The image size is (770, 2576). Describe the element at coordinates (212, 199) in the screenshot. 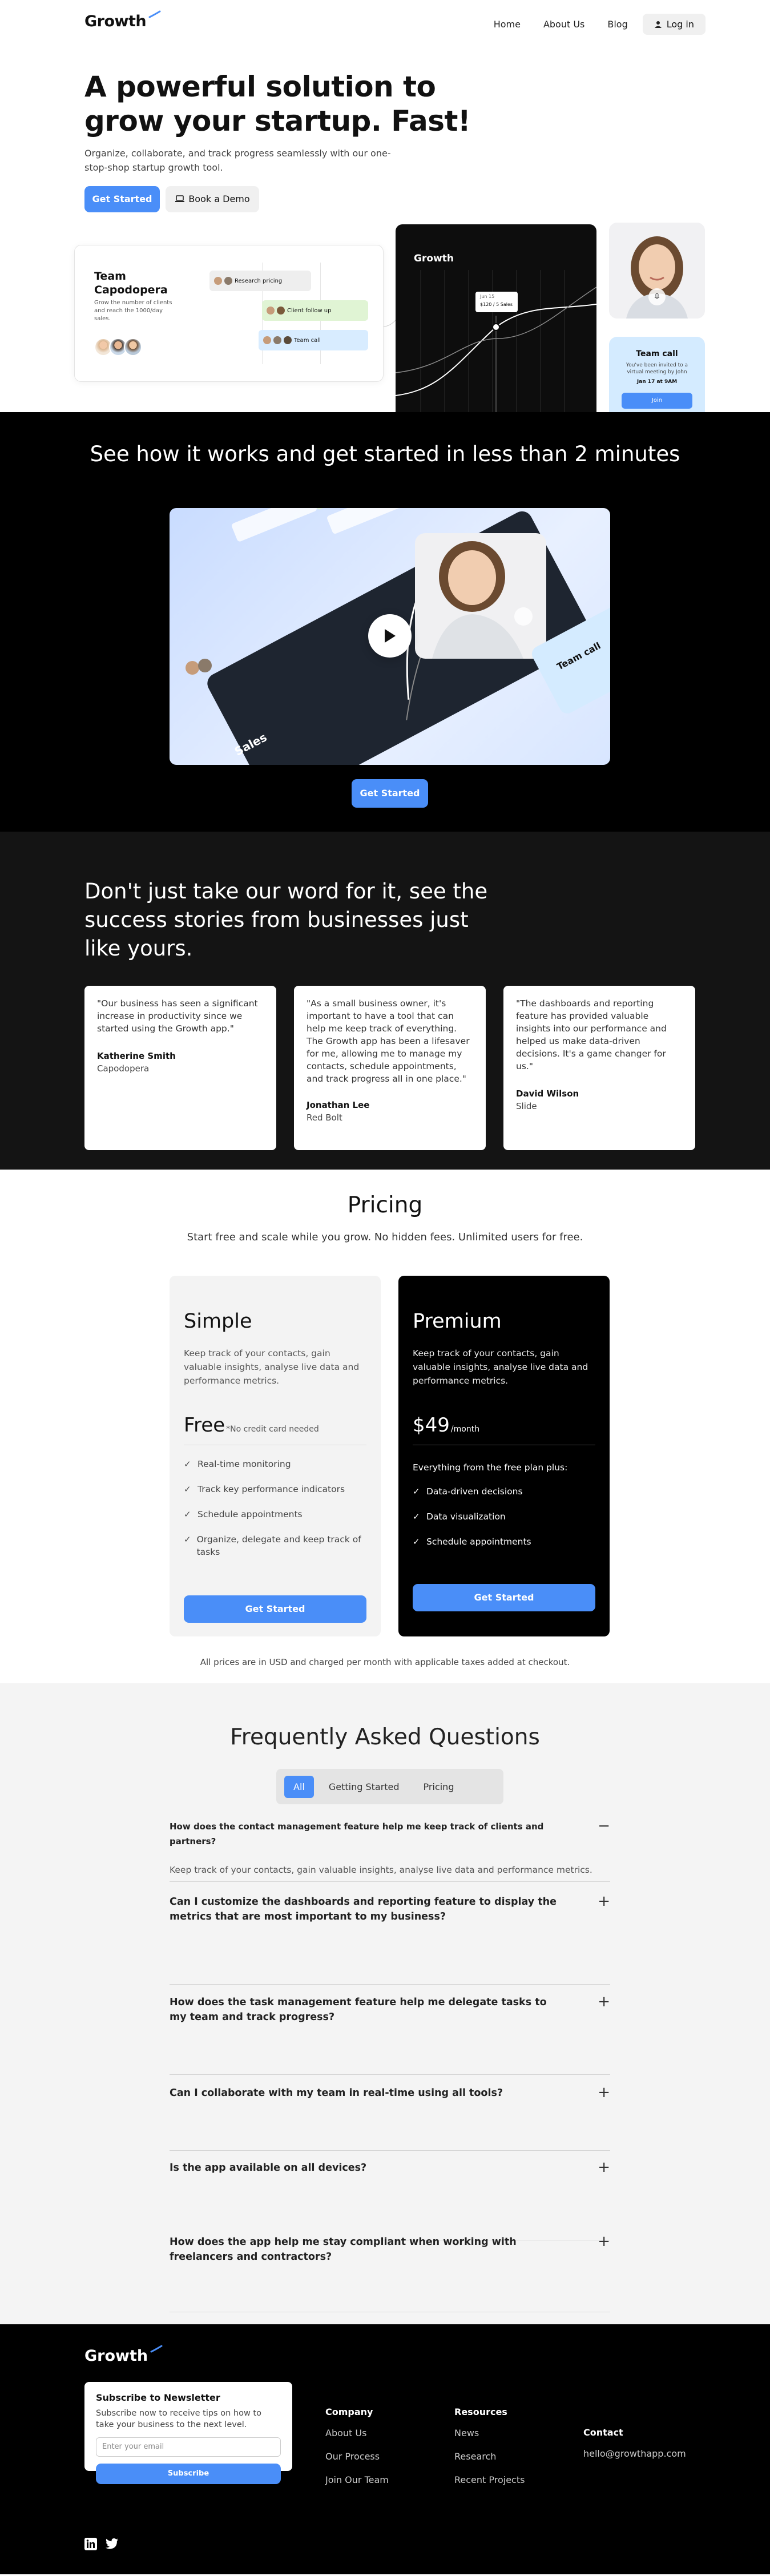

I see `book-demo-button: Book a Demo` at that location.